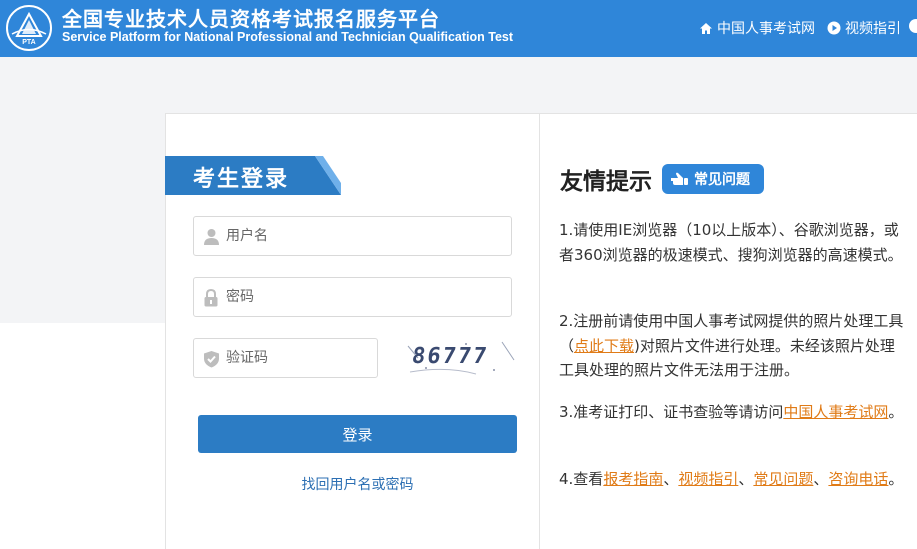 The width and height of the screenshot is (917, 549). What do you see at coordinates (913, 26) in the screenshot?
I see `nav-overflow-icon` at bounding box center [913, 26].